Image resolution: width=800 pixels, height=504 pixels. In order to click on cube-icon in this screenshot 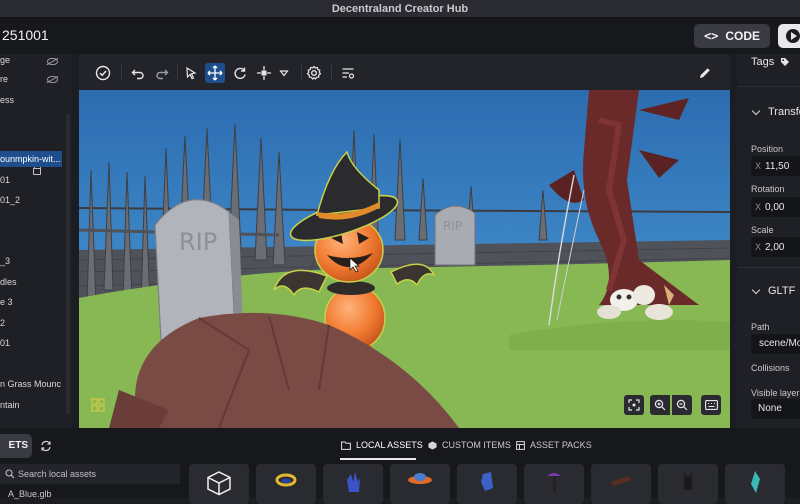, I will do `click(432, 445)`.